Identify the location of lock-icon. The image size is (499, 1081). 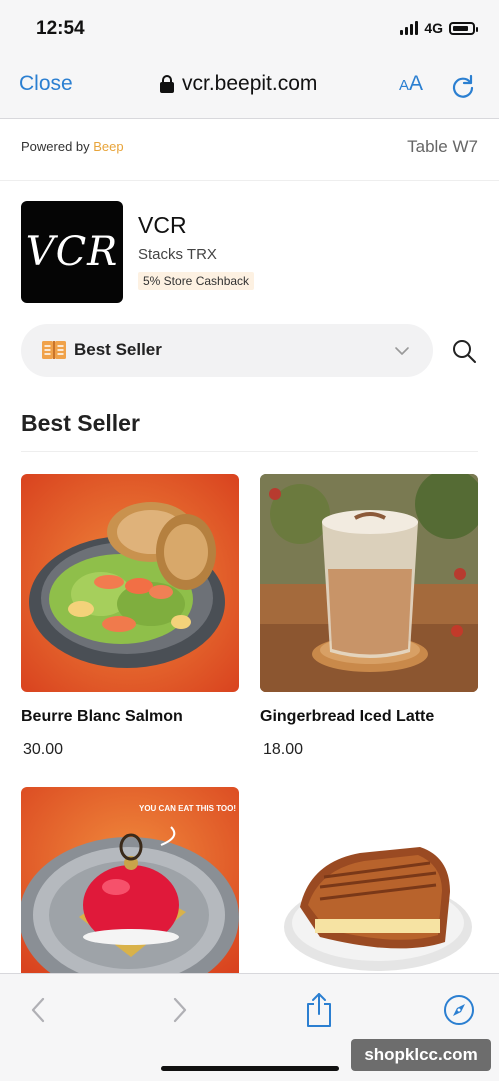
(167, 84).